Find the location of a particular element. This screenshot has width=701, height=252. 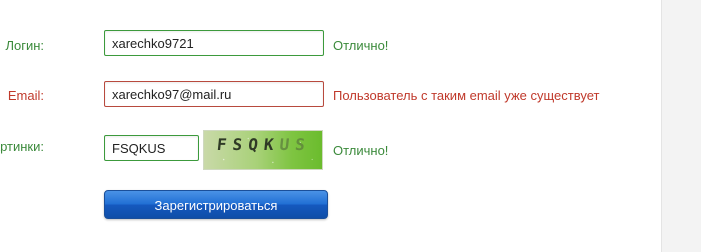

captcha-row: д с картинки: Отлично! is located at coordinates (330, 150).